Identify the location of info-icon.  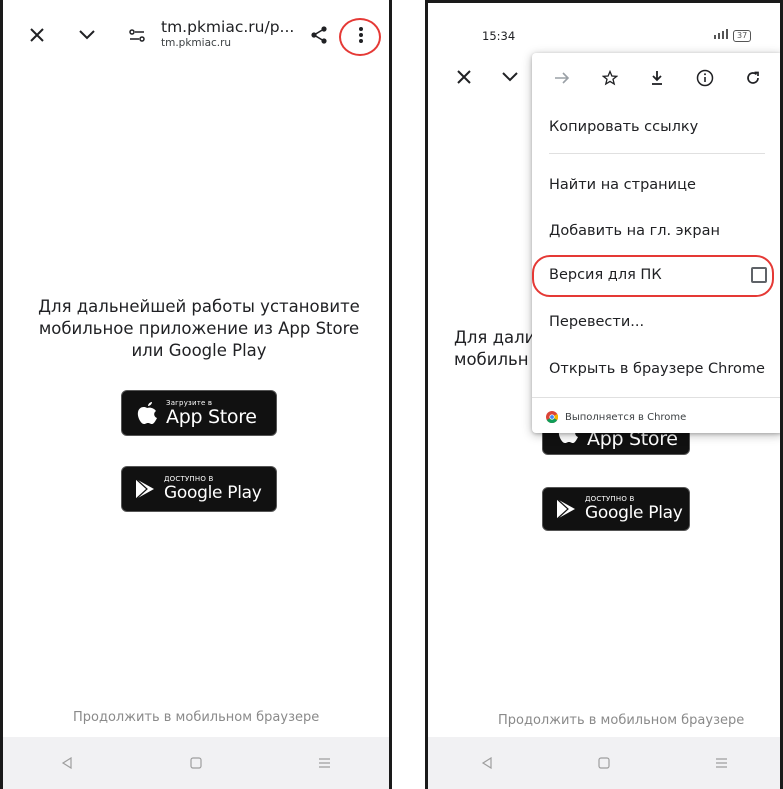
(705, 78).